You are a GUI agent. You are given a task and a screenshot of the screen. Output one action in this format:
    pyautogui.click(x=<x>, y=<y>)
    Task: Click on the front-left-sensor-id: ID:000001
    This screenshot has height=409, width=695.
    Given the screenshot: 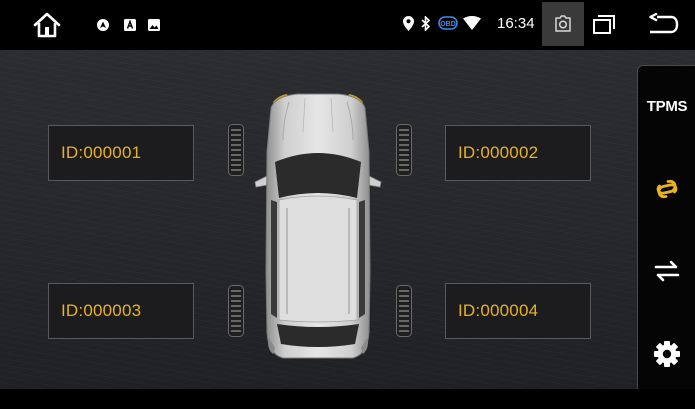 What is the action you would take?
    pyautogui.click(x=121, y=153)
    